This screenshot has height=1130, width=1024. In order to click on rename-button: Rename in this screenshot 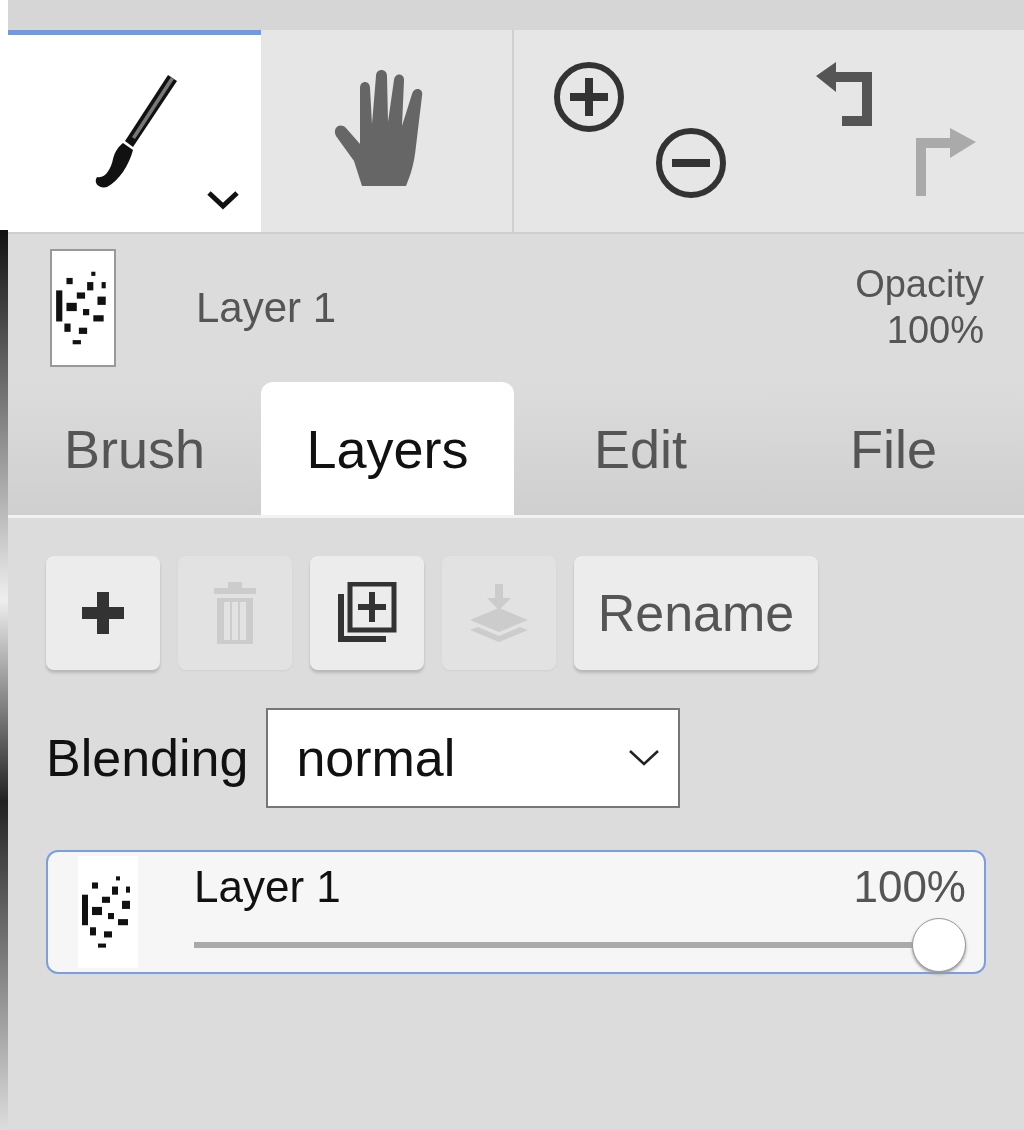, I will do `click(696, 613)`.